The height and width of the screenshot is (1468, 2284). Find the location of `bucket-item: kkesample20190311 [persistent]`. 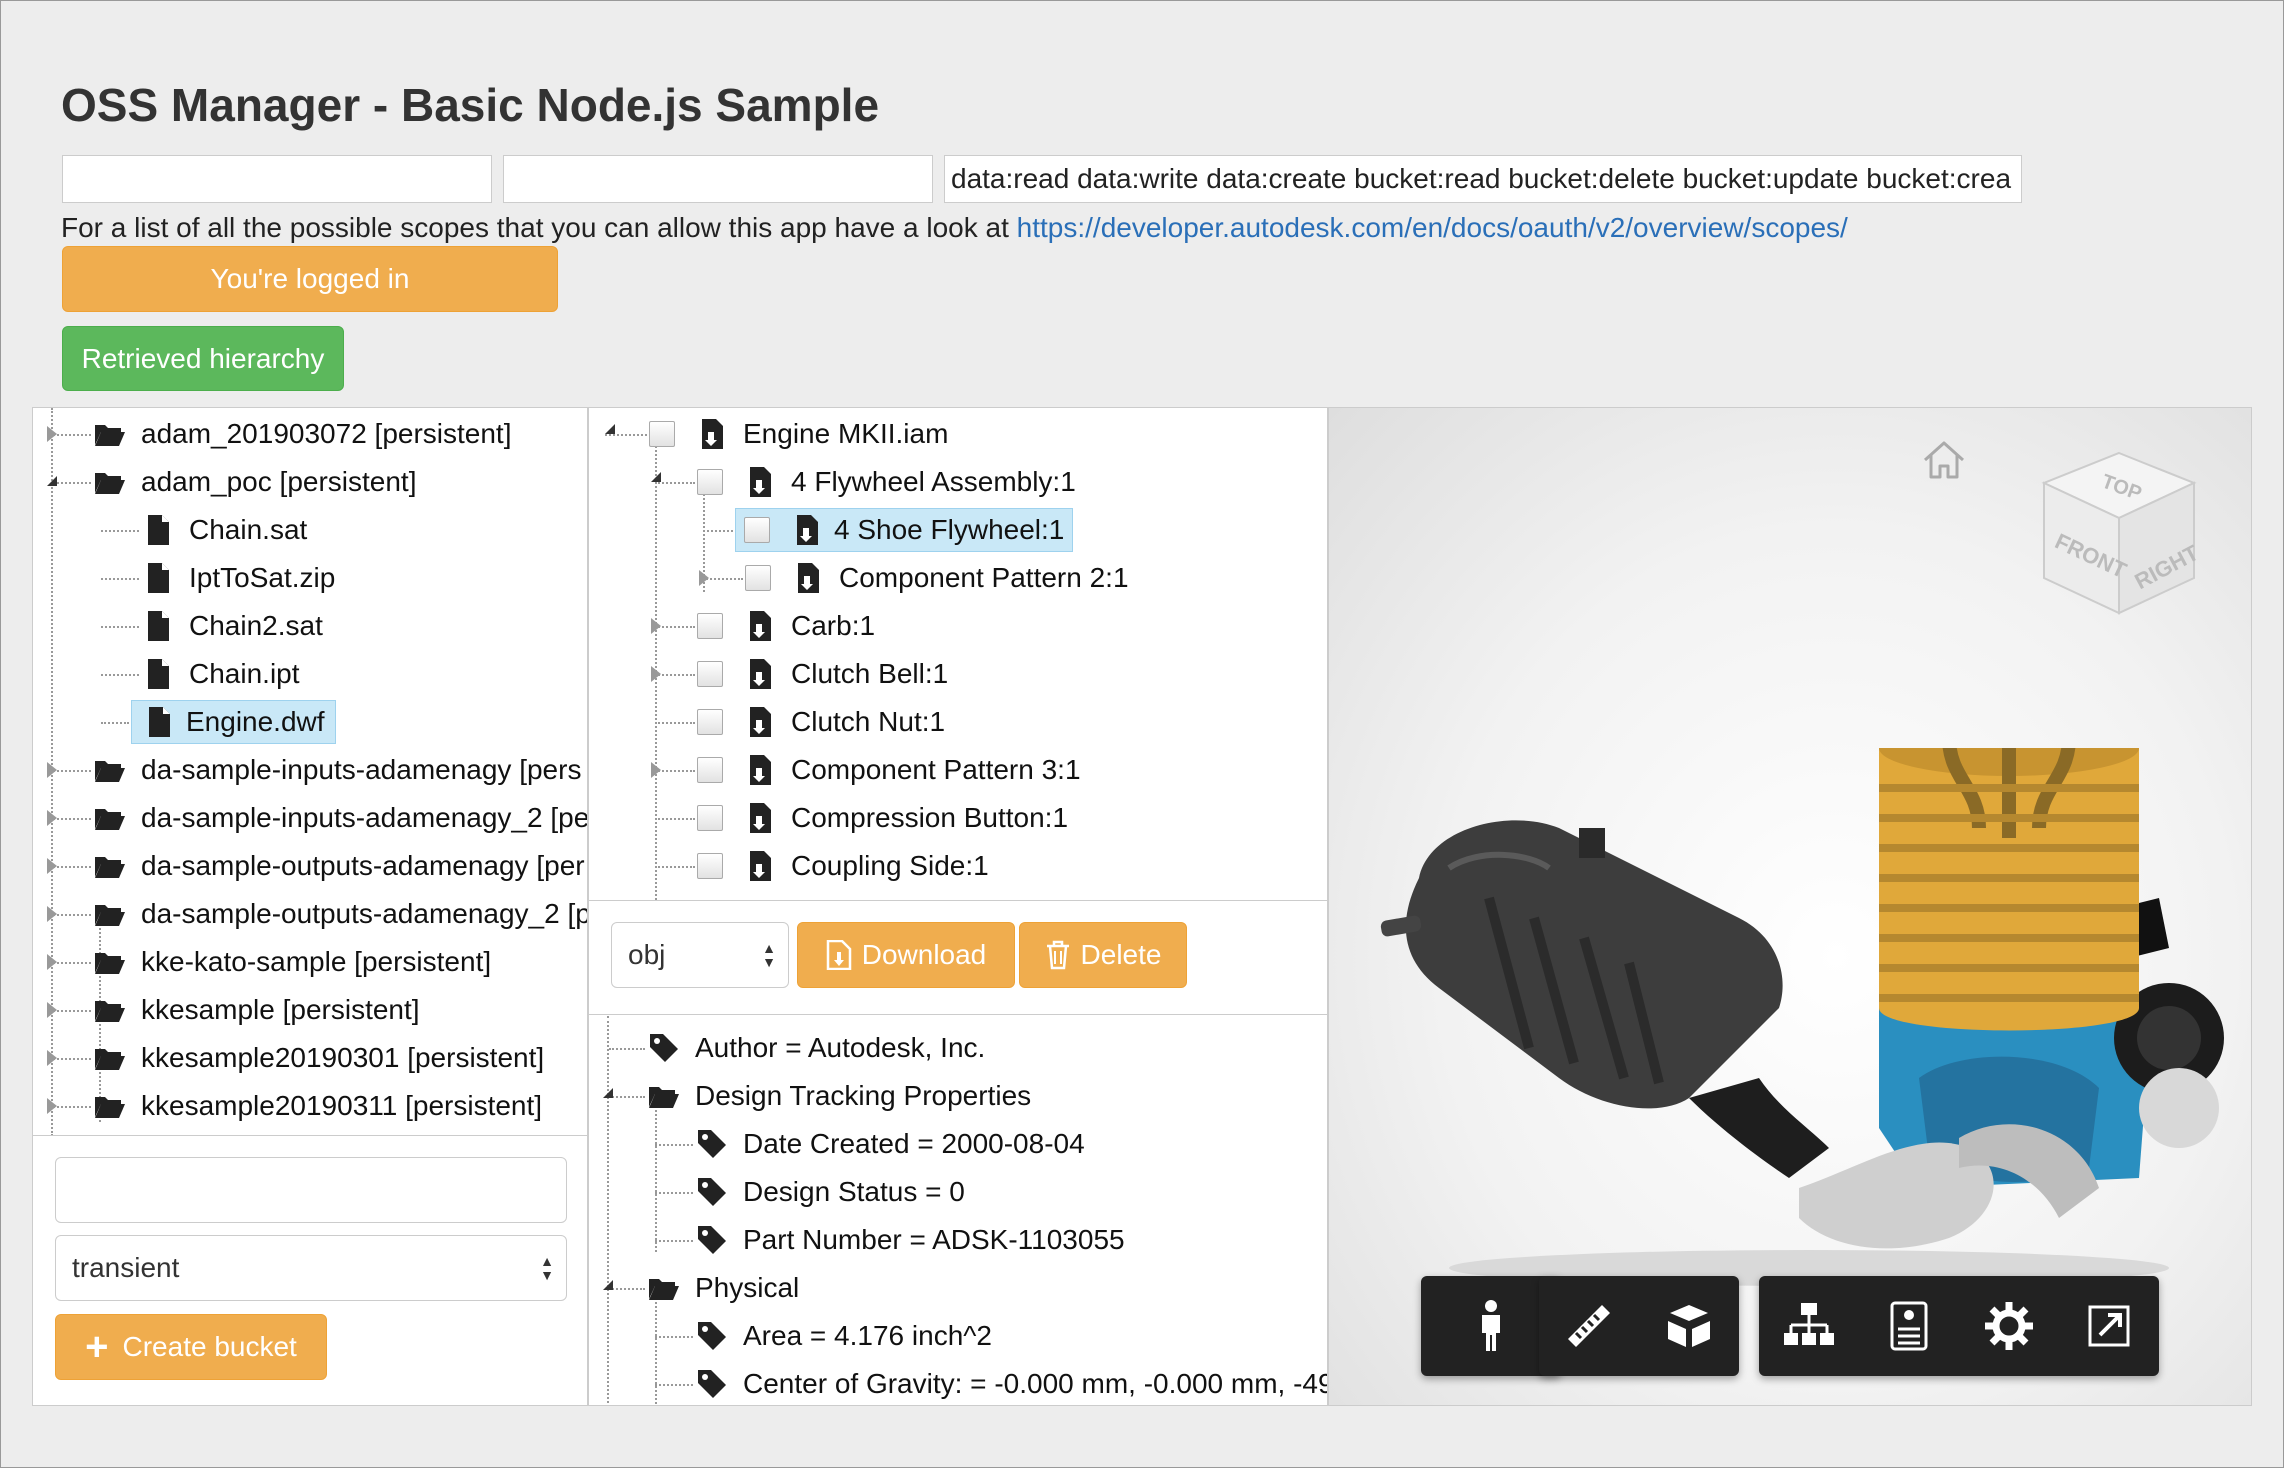

bucket-item: kkesample20190311 [persistent] is located at coordinates (319, 1106).